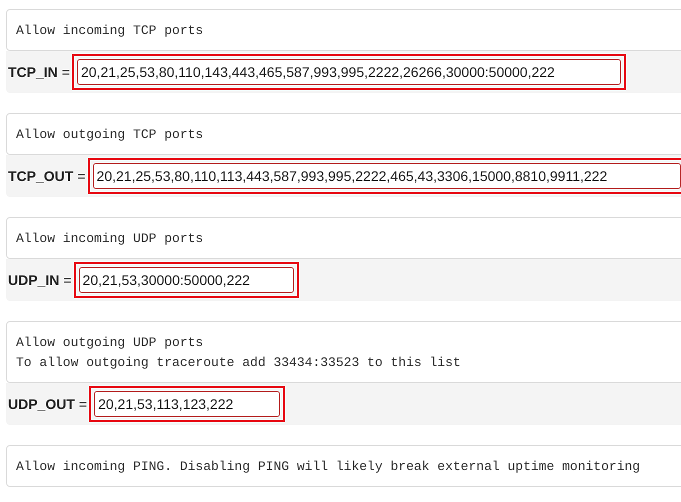 The height and width of the screenshot is (502, 681). Describe the element at coordinates (110, 239) in the screenshot. I see `comment-text: Allow incoming UDP ports` at that location.